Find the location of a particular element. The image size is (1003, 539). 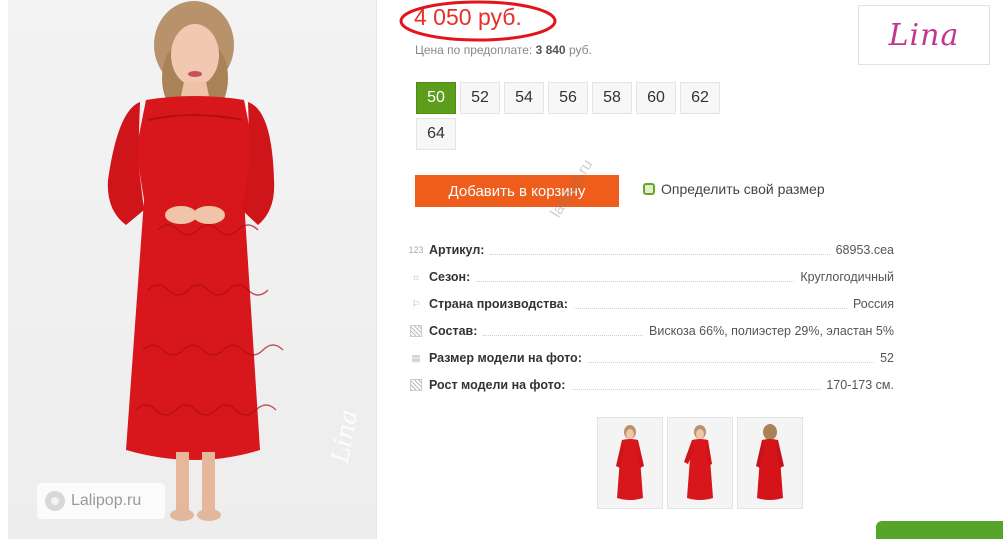

spec-value: Вискоза 66%, полиэстер 29%, эластан 5% is located at coordinates (771, 331).